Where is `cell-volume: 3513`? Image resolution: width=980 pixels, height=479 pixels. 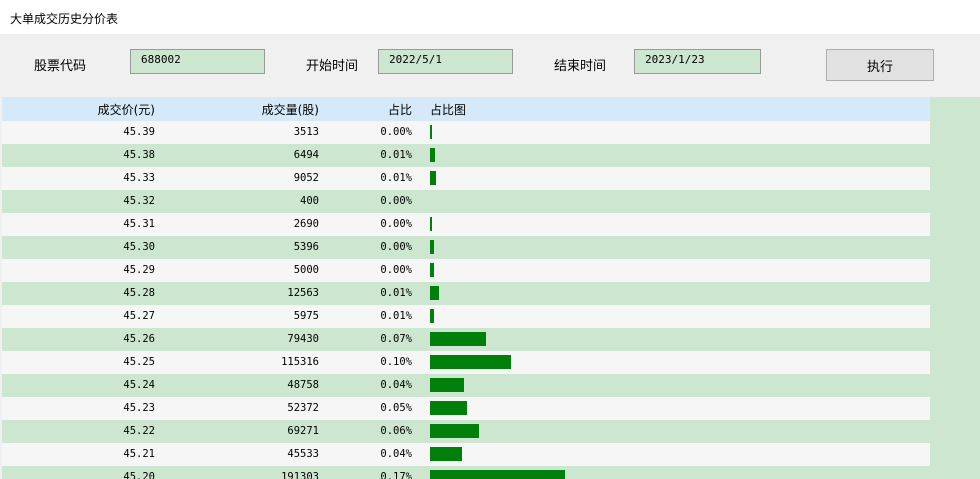
cell-volume: 3513 is located at coordinates (306, 132).